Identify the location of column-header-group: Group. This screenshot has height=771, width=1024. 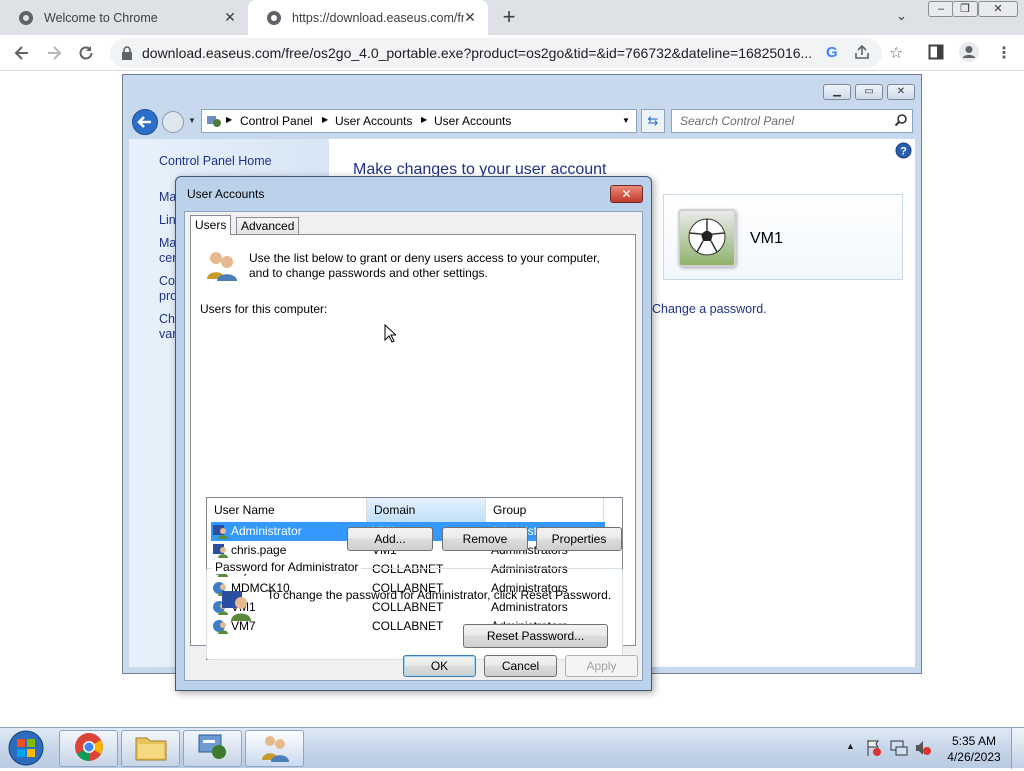
(545, 510).